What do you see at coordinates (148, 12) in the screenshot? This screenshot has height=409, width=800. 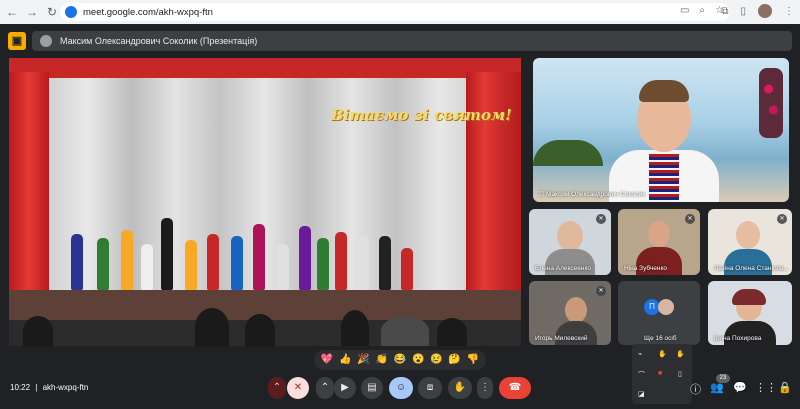 I see `url-text: meet.google.com/akh-wxpq-ftn` at bounding box center [148, 12].